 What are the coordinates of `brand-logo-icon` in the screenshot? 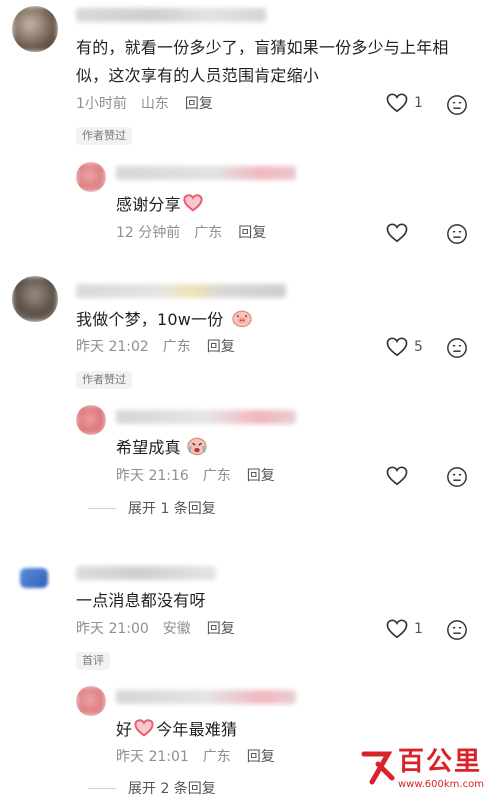 It's located at (378, 768).